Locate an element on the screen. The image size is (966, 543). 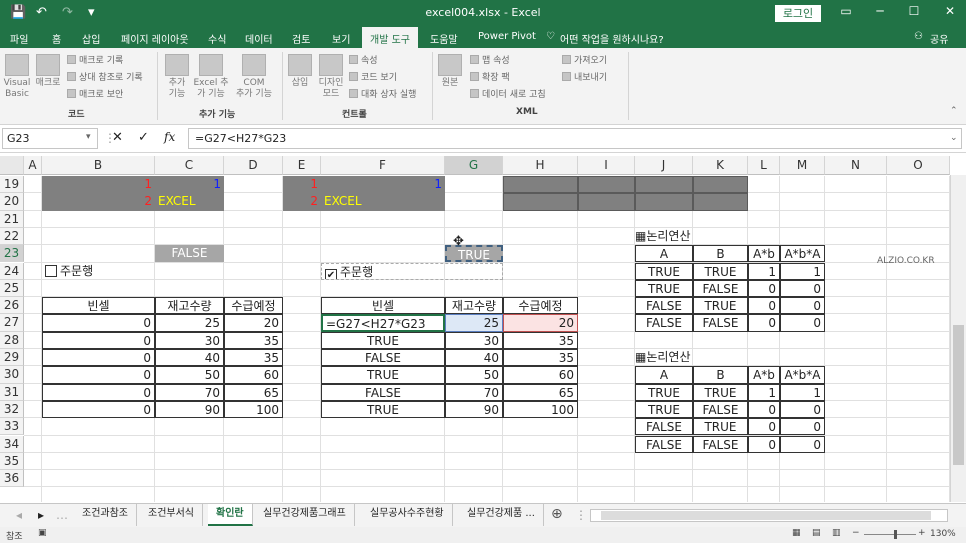
horizontal-scroll-thumb is located at coordinates (766, 515).